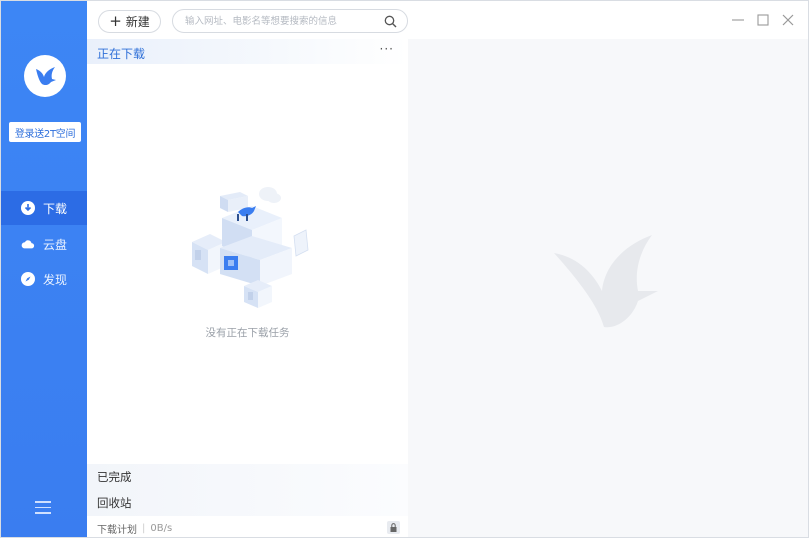 This screenshot has width=809, height=538. What do you see at coordinates (606, 281) in the screenshot?
I see `bird-watermark-icon` at bounding box center [606, 281].